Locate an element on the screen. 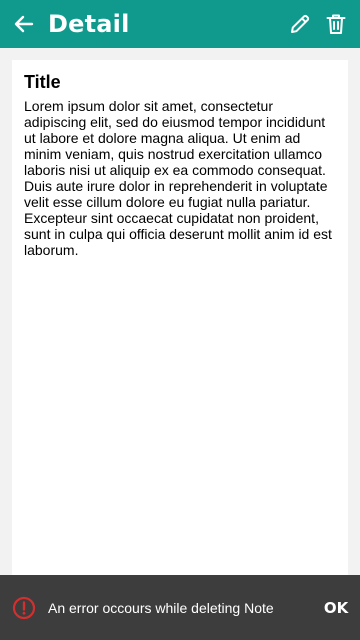 This screenshot has width=360, height=640. edit-button is located at coordinates (300, 24).